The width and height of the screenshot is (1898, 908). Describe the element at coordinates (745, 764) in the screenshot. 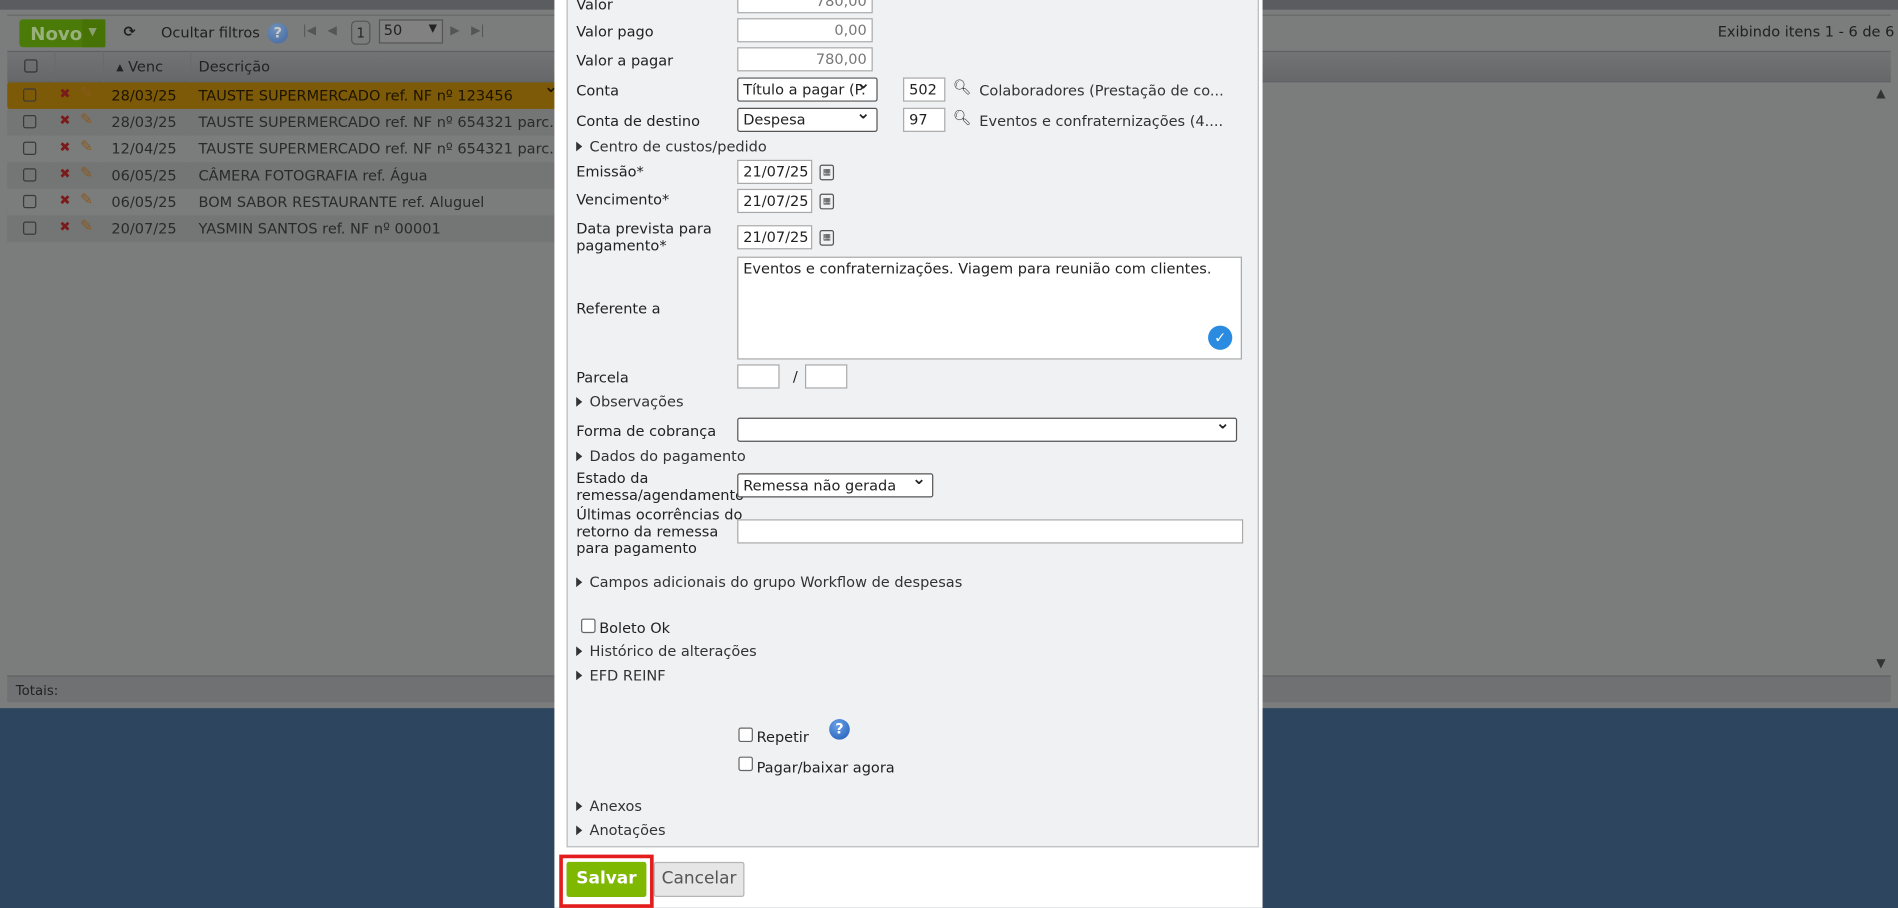

I see `pagar-agora-checkbox` at that location.